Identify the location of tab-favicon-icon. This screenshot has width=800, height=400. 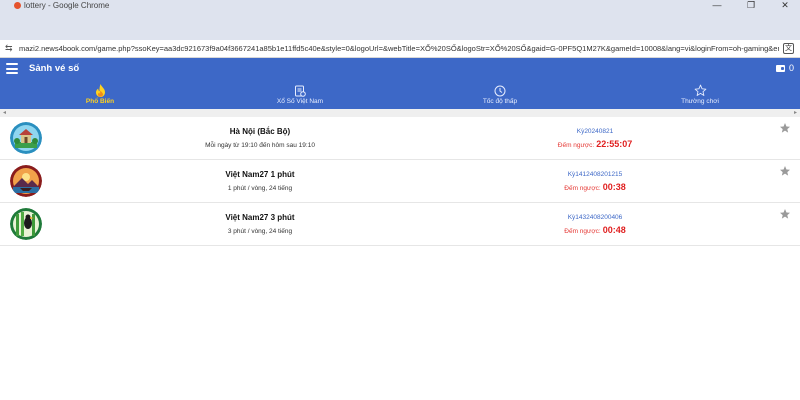
(17, 5).